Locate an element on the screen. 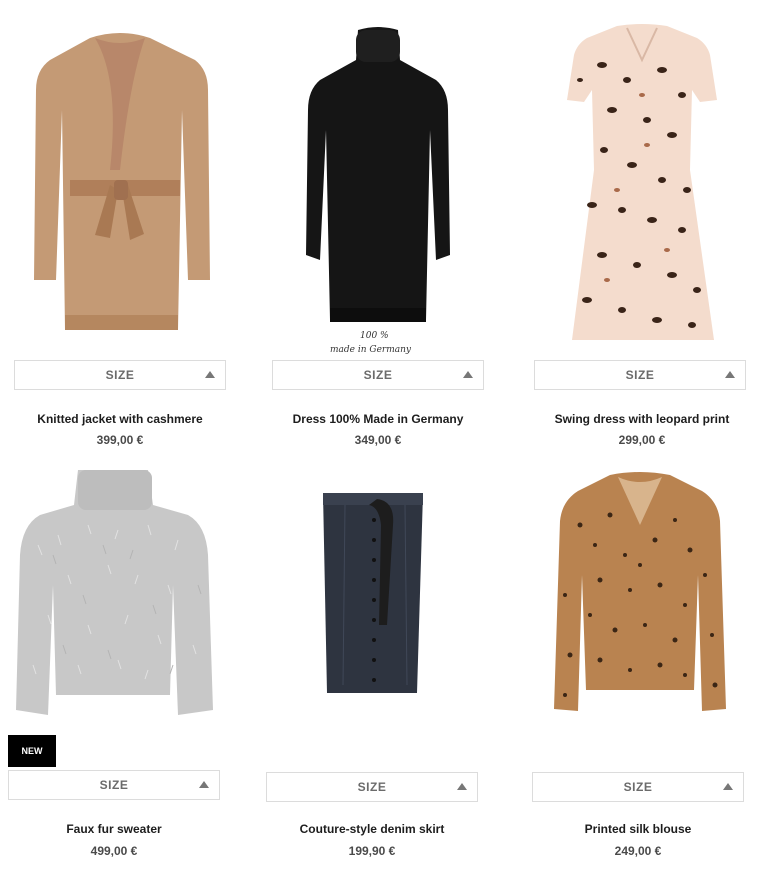 This screenshot has height=872, width=768. product-price: 249,00 € is located at coordinates (638, 851).